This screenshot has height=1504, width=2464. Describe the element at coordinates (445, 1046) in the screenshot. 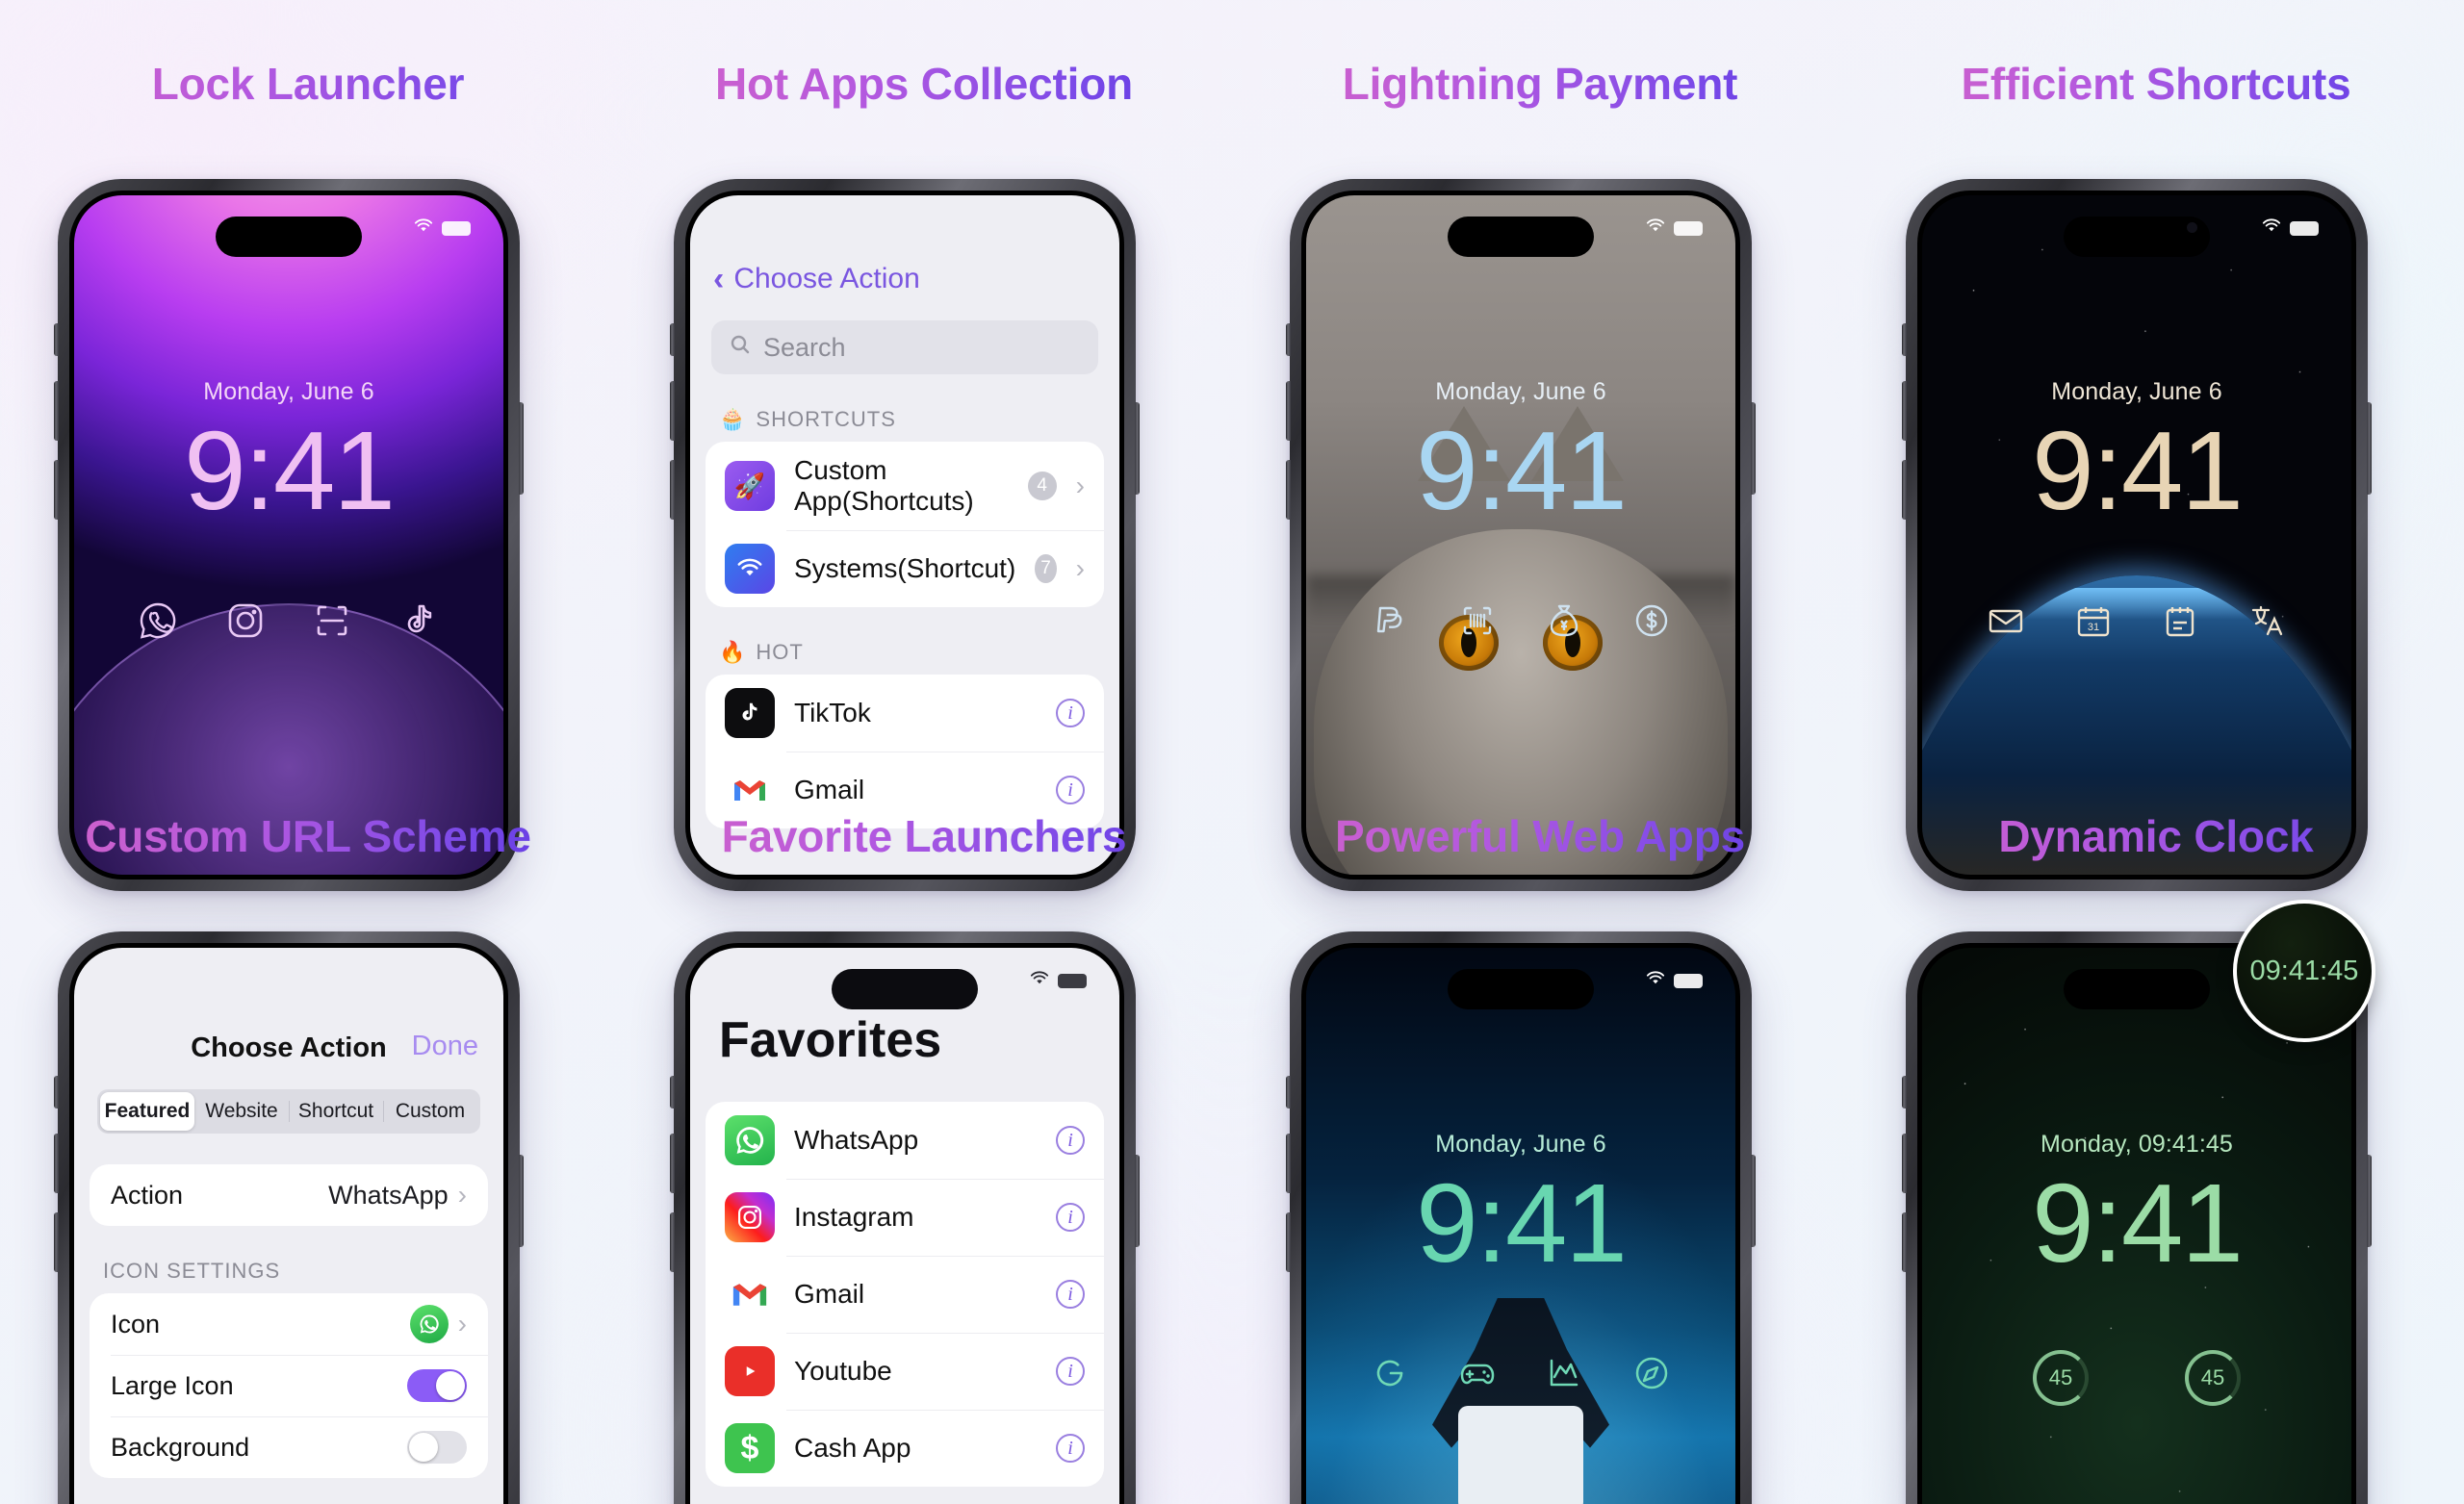

I see `done-button: Done` at that location.